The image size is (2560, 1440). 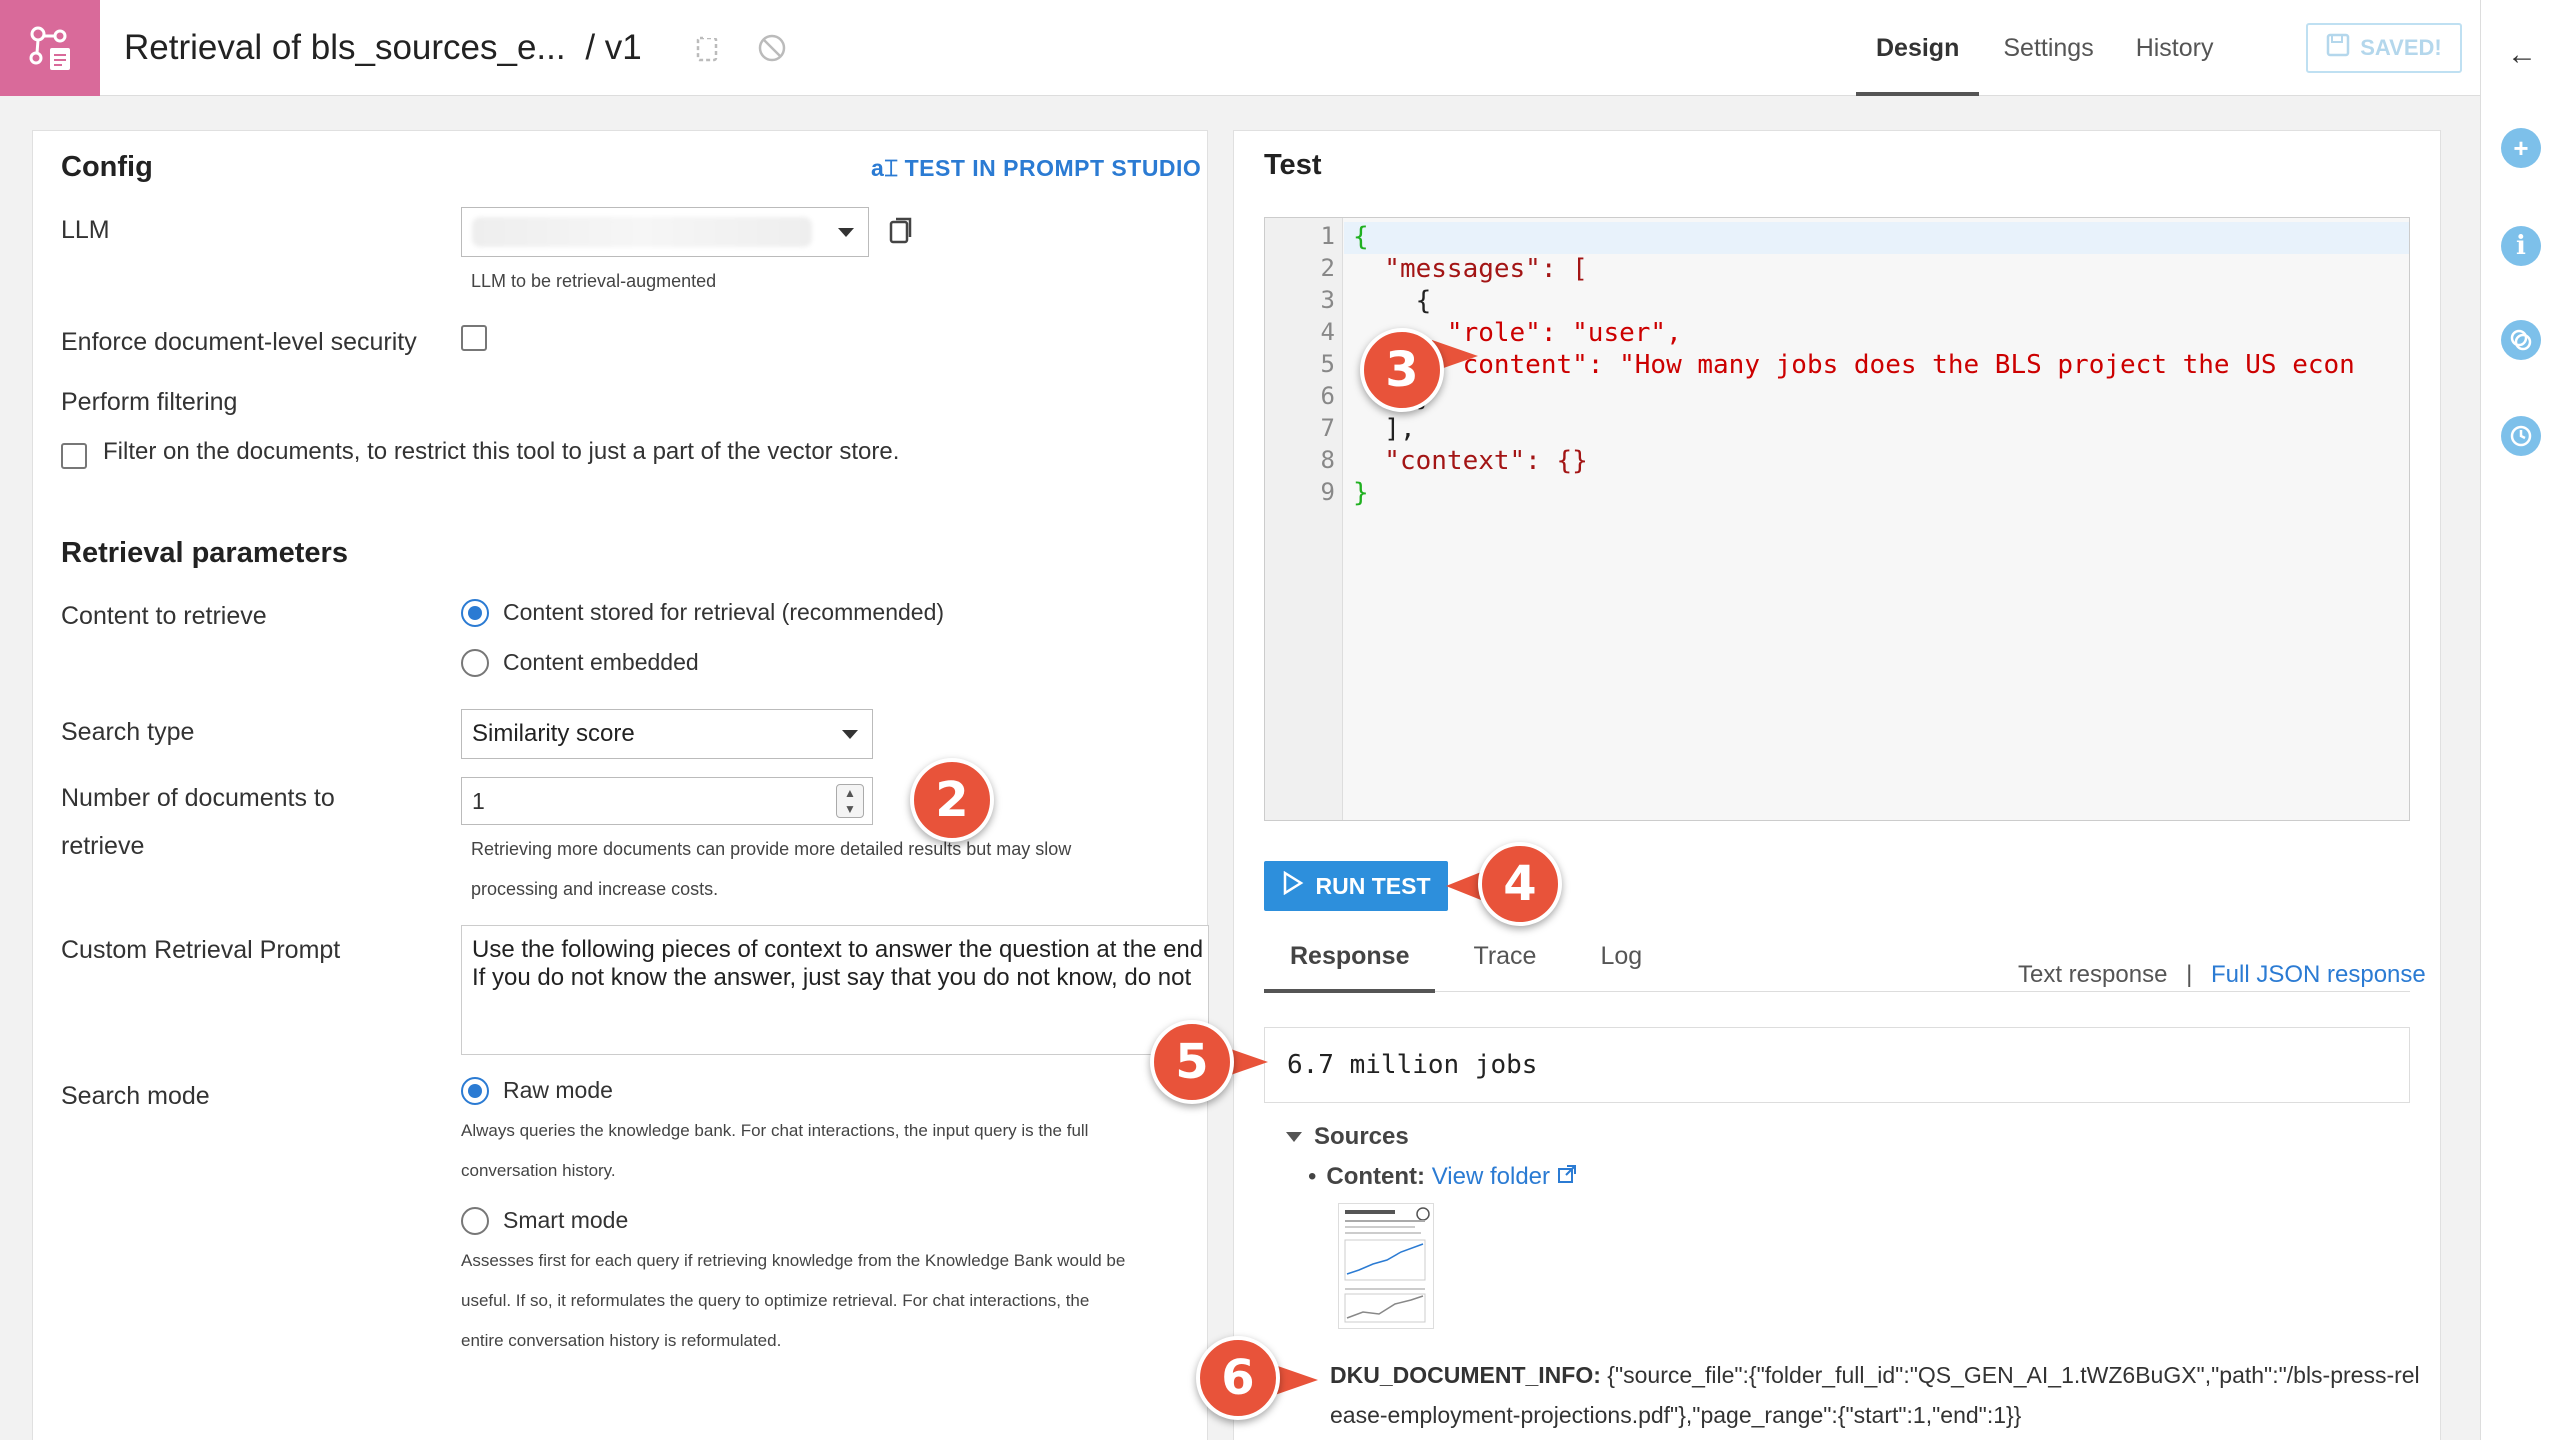 I want to click on security-label: Enforce document-level security, so click(x=239, y=342).